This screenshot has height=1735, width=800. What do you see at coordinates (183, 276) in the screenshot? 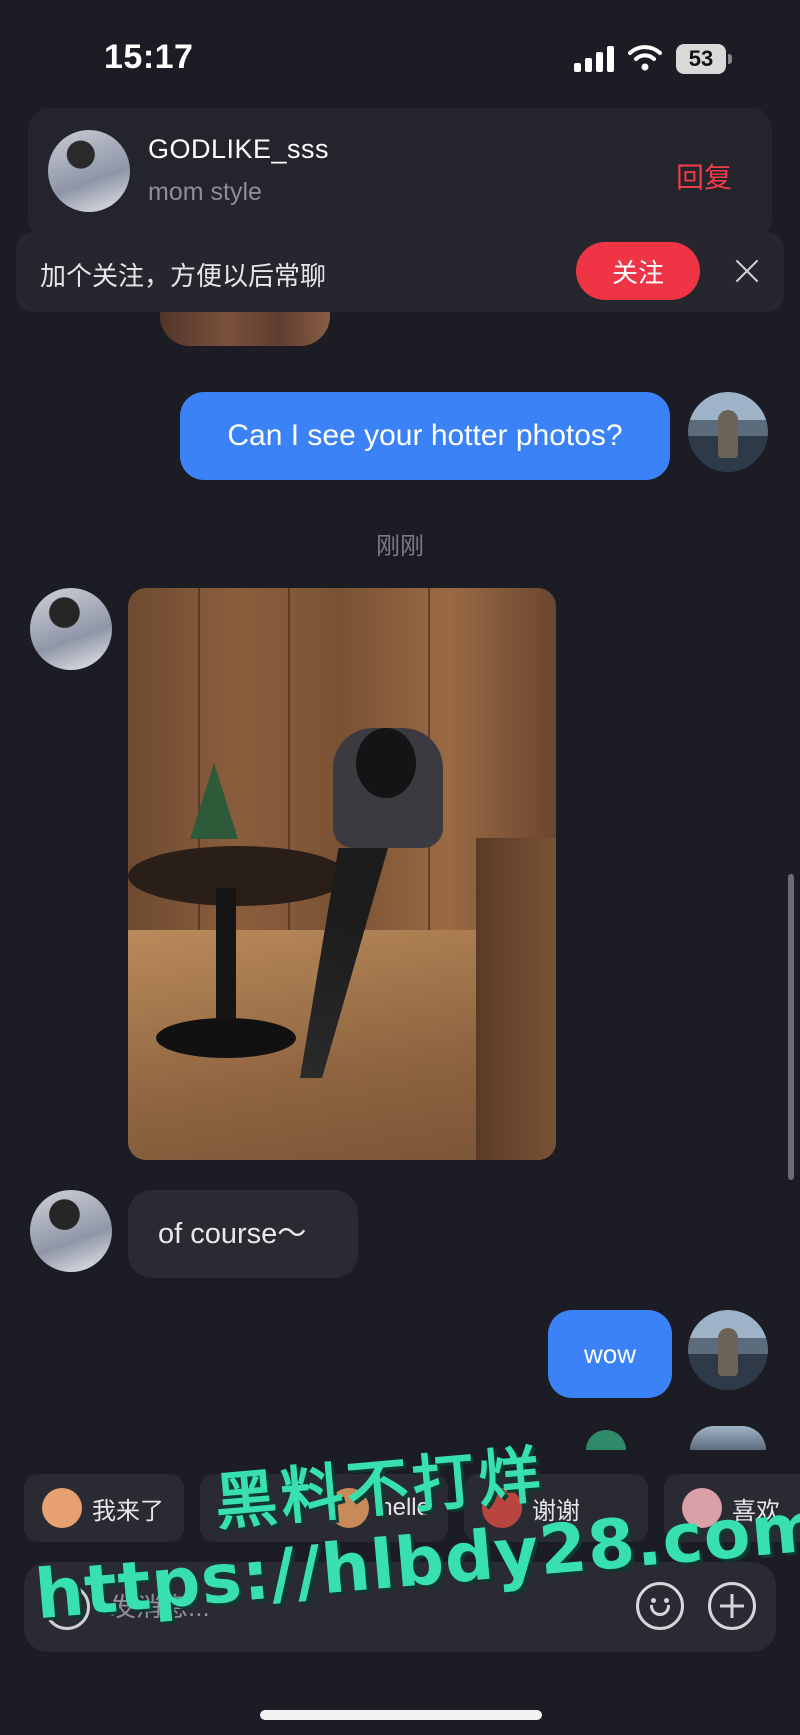
I see `follow-prompt-text: 加个关注，方便以后常聊` at bounding box center [183, 276].